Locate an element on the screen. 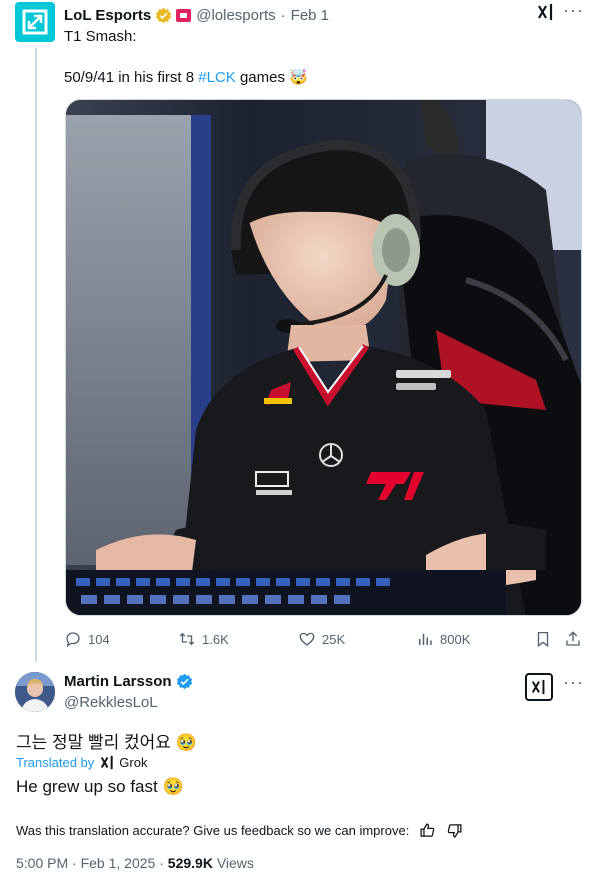  translation-attribution: Translated by Grok is located at coordinates (81, 762).